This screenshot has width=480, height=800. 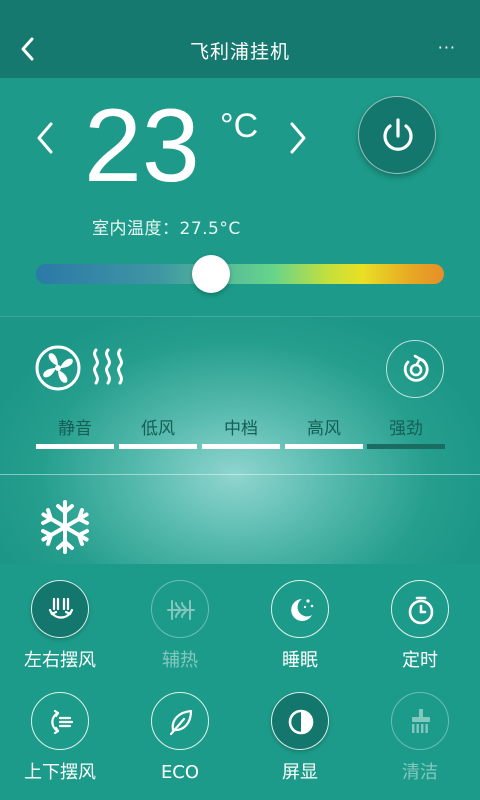 I want to click on fan-speed-medium: 中档, so click(x=241, y=435).